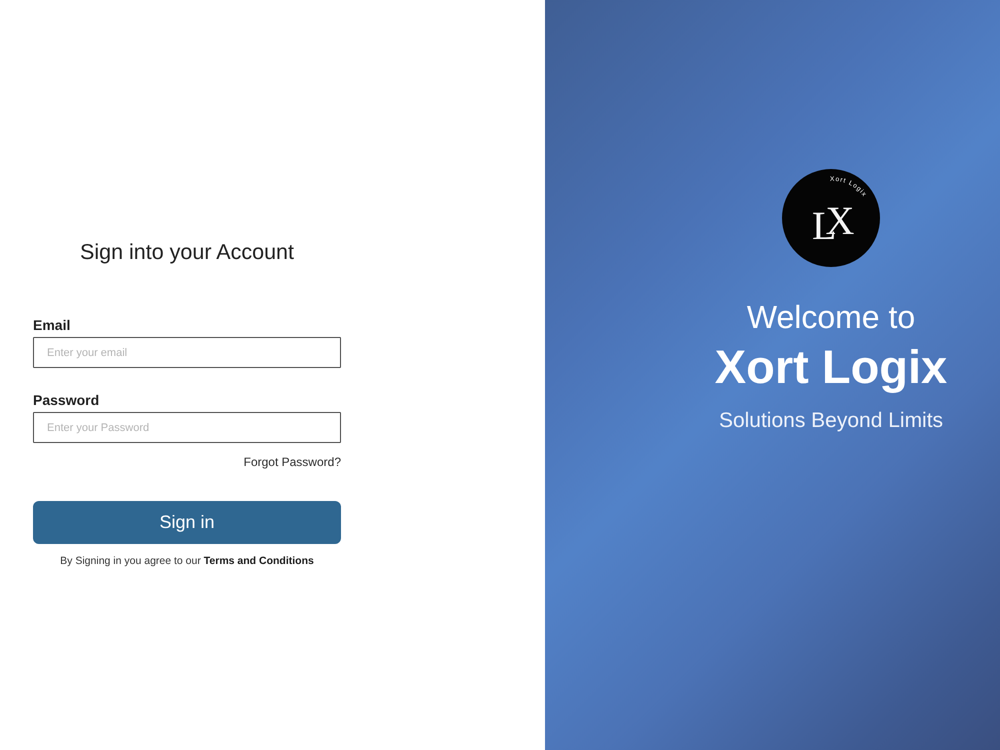 This screenshot has width=1000, height=750. I want to click on email-field: Enter your email, so click(187, 352).